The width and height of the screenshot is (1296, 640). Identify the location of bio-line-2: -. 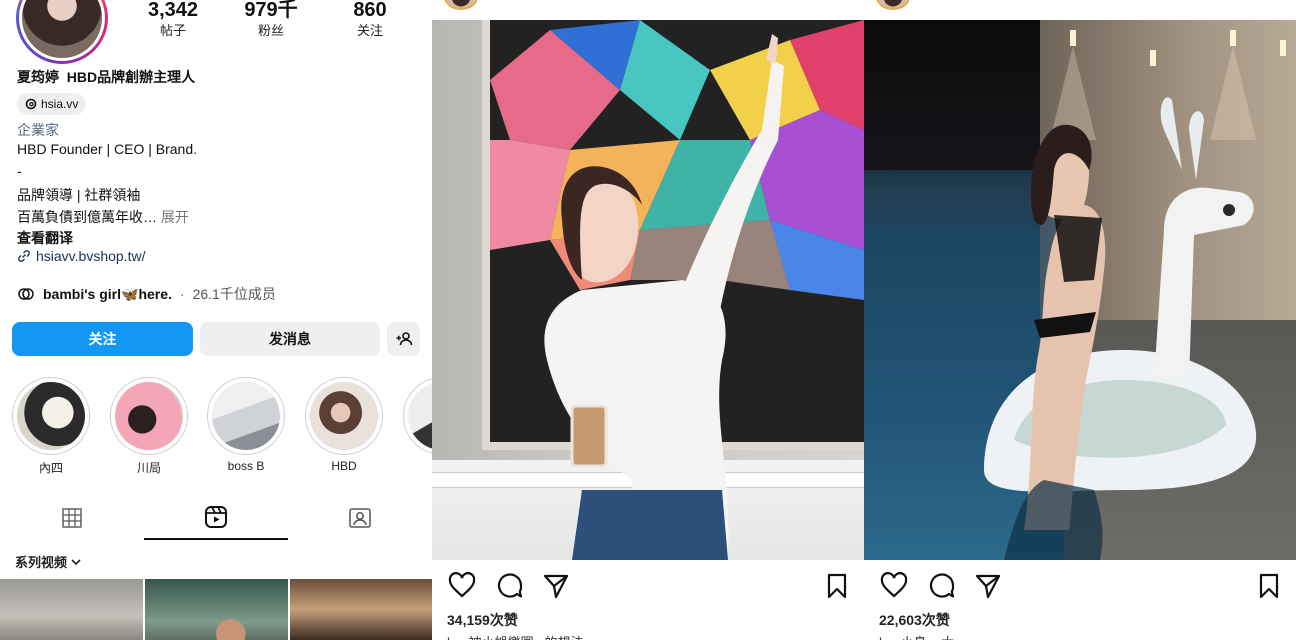
(19, 171).